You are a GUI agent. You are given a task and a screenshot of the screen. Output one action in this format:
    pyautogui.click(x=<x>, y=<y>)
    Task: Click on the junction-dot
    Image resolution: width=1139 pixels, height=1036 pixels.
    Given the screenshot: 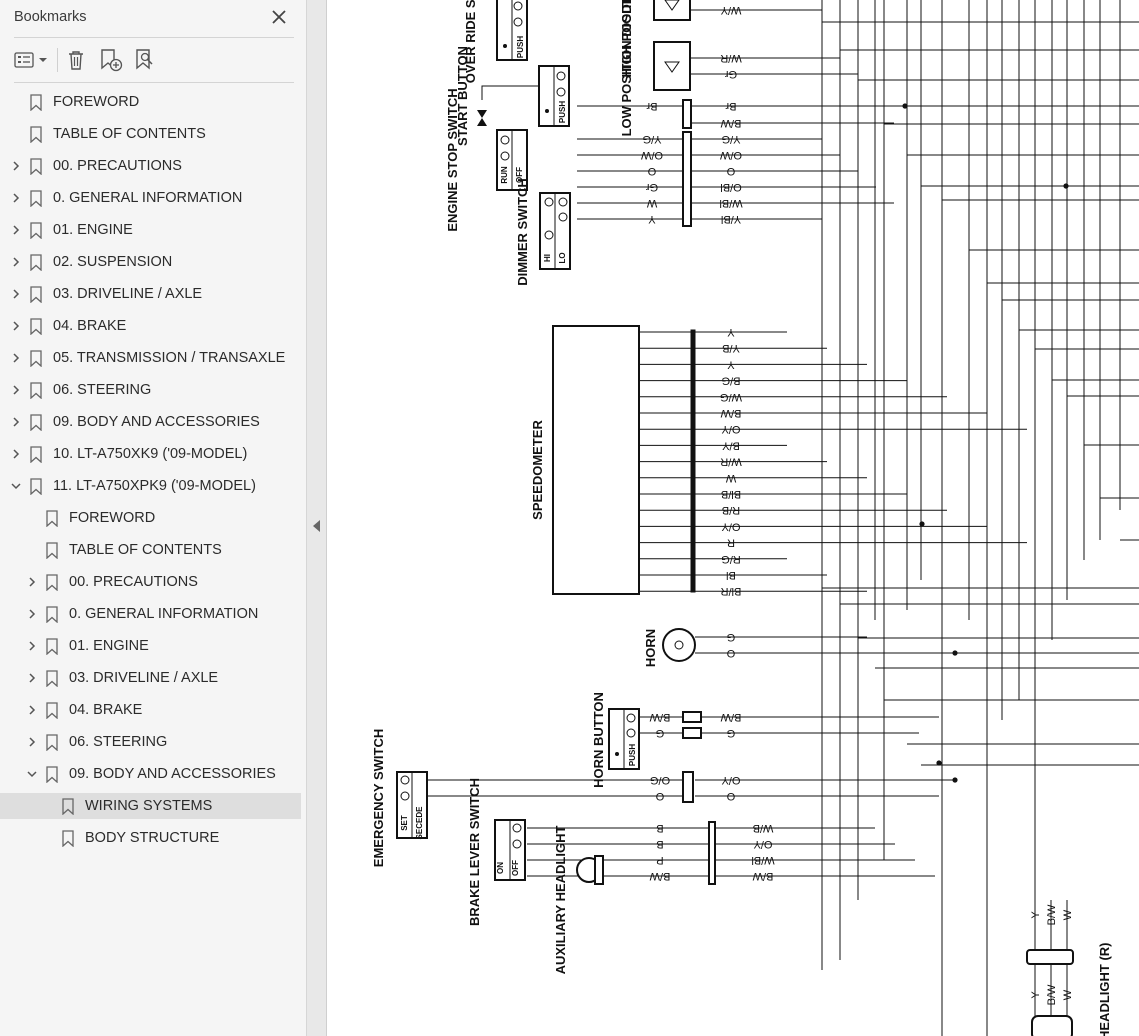 What is the action you would take?
    pyautogui.click(x=955, y=653)
    